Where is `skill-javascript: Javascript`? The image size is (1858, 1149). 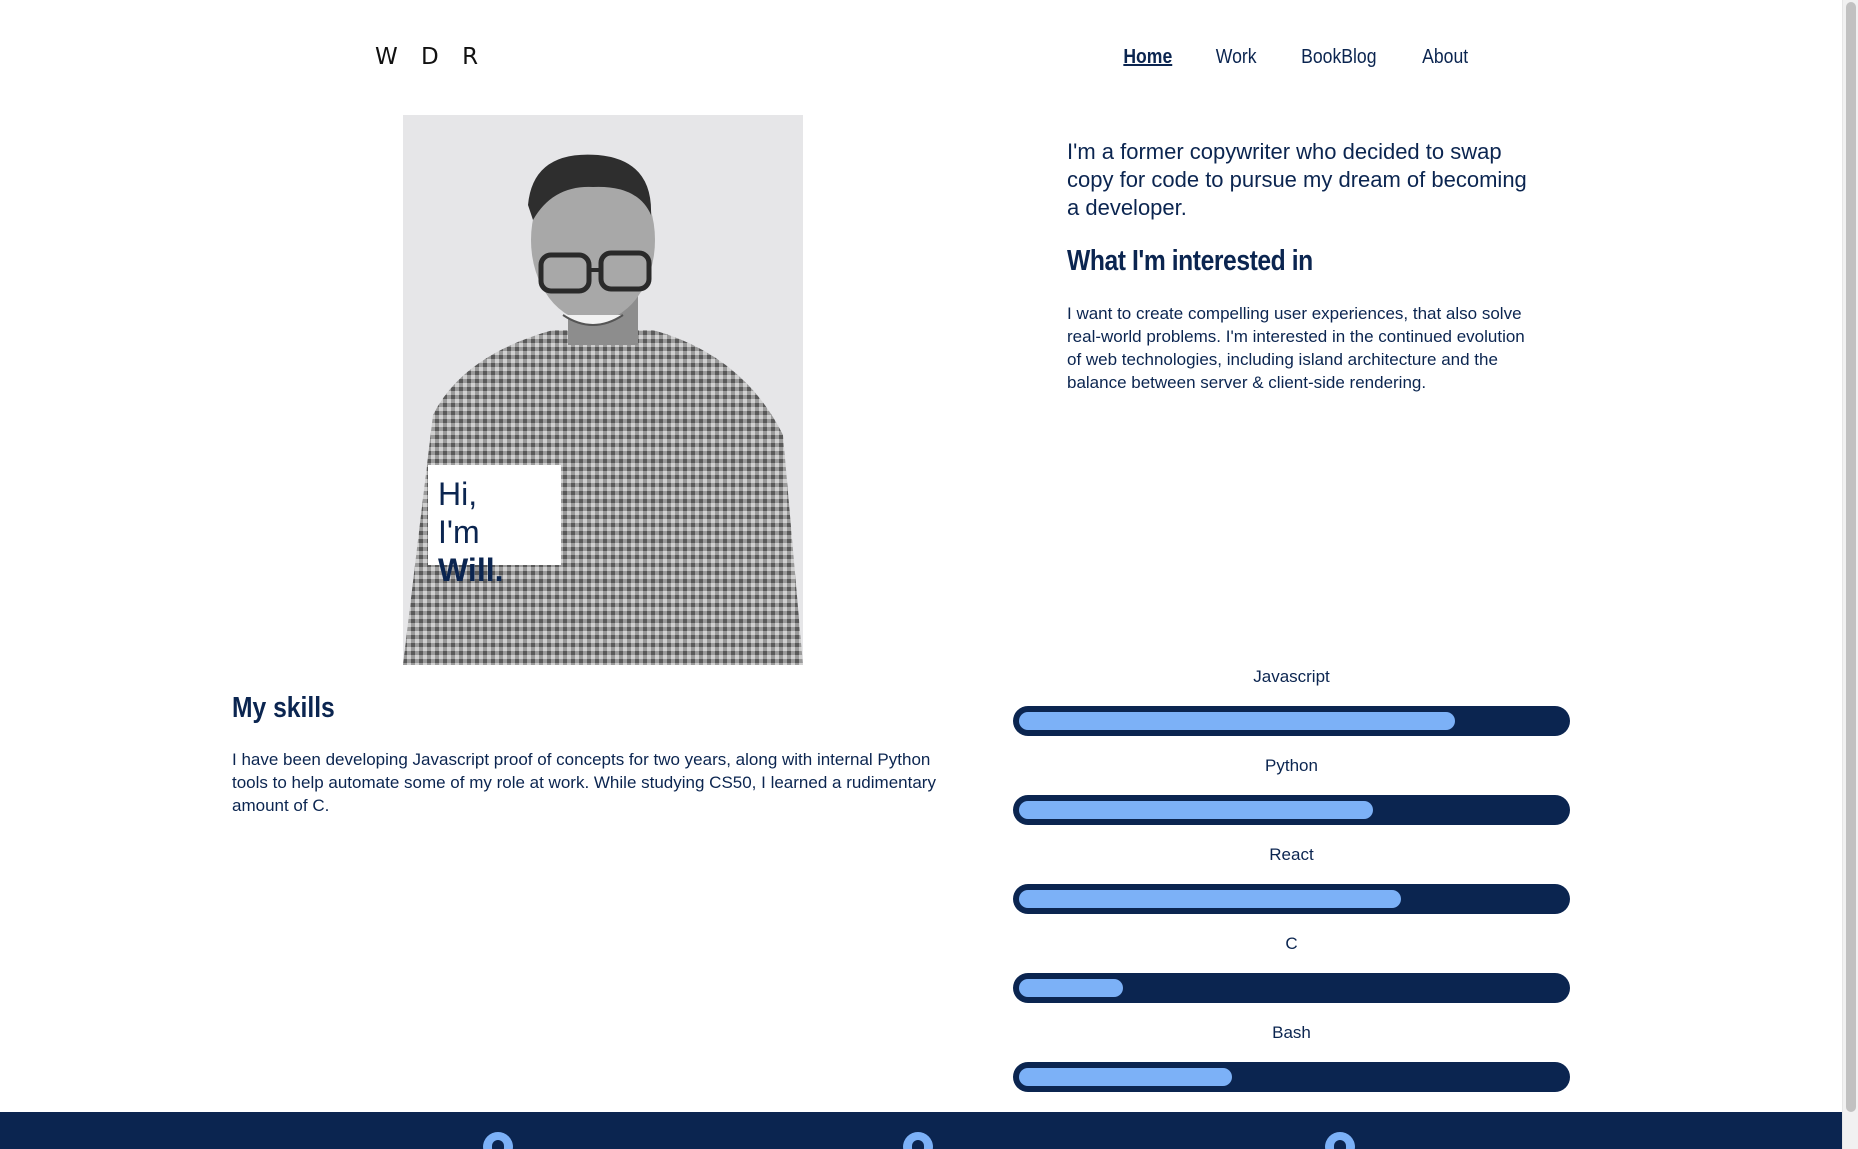 skill-javascript: Javascript is located at coordinates (1291, 709).